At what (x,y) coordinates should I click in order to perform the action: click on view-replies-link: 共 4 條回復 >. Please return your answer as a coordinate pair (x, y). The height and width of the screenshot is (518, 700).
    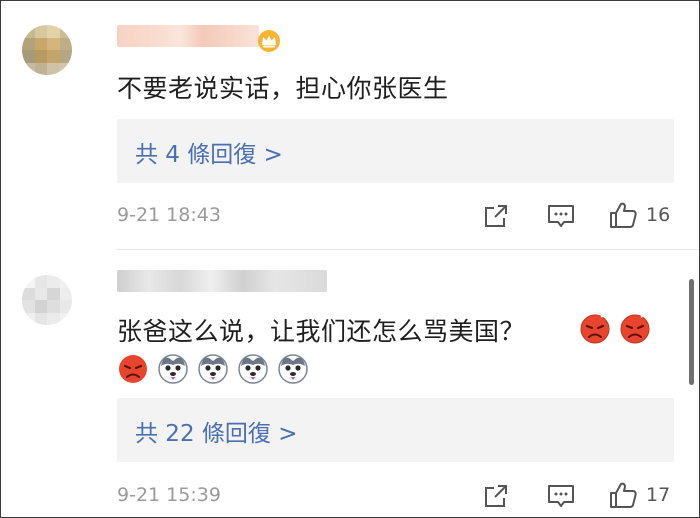
    Looking at the image, I should click on (209, 152).